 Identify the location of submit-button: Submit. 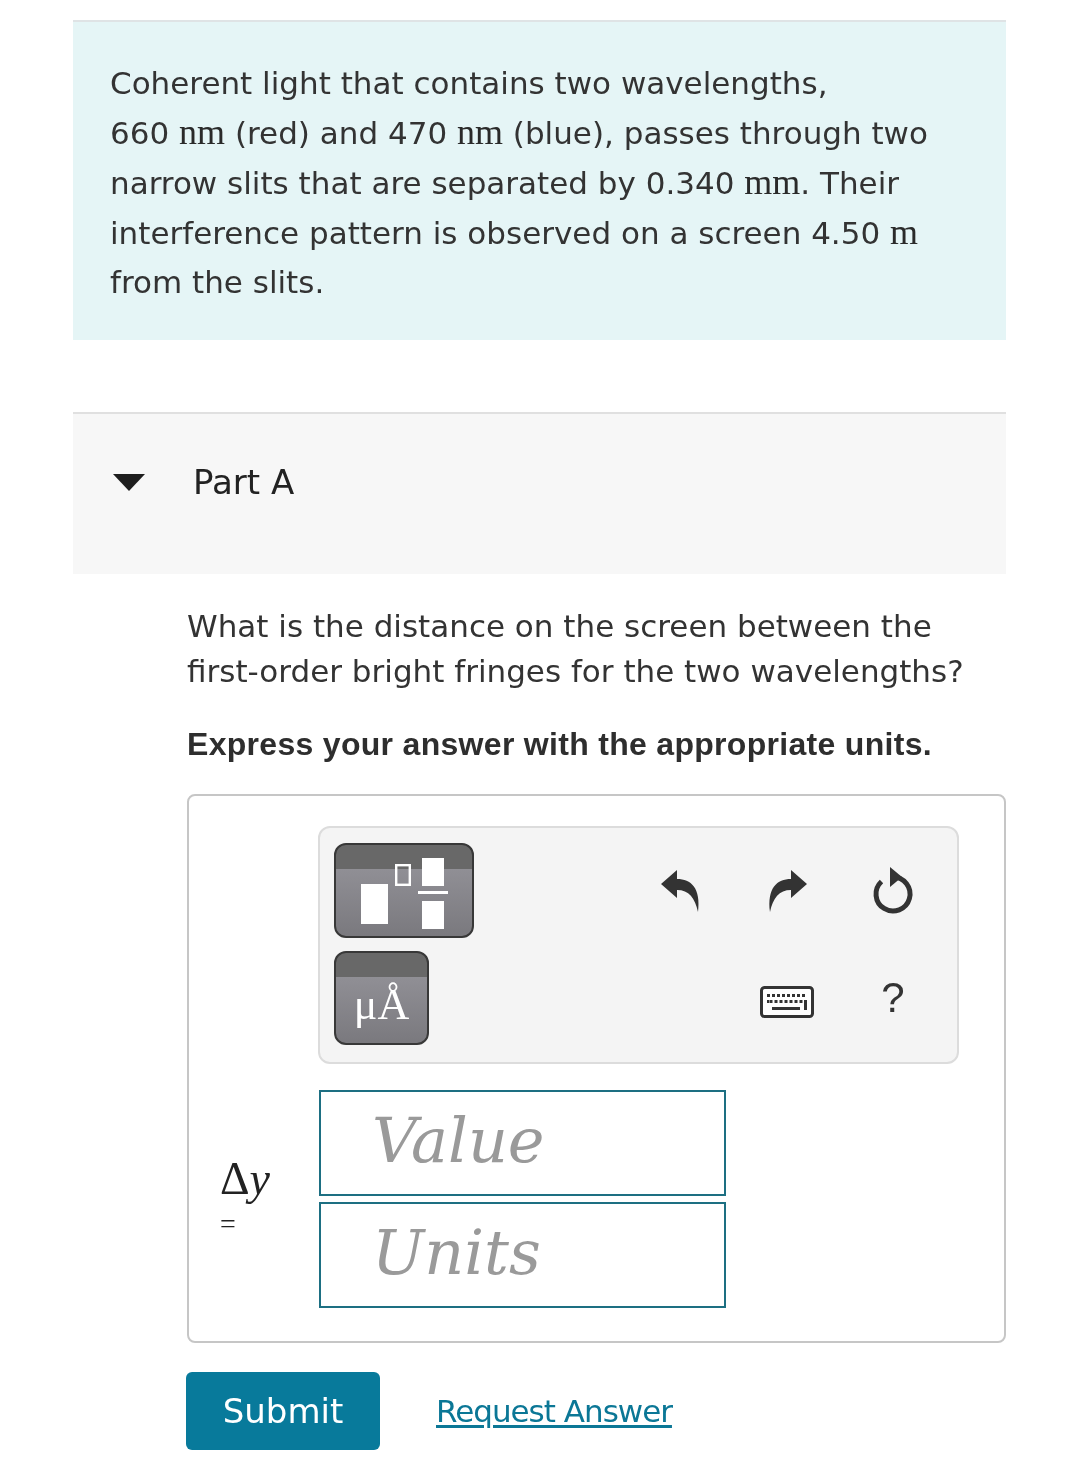
(283, 1411).